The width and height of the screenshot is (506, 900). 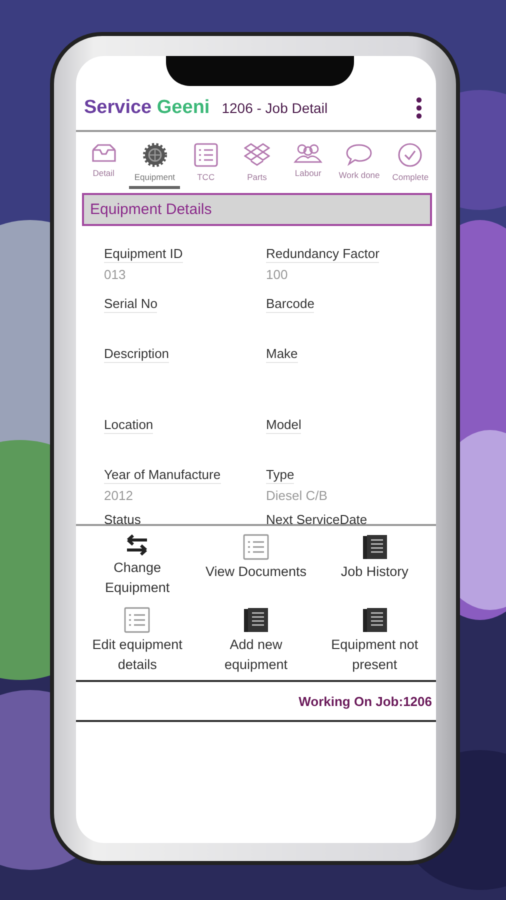 What do you see at coordinates (131, 304) in the screenshot?
I see `field-label: Serial No` at bounding box center [131, 304].